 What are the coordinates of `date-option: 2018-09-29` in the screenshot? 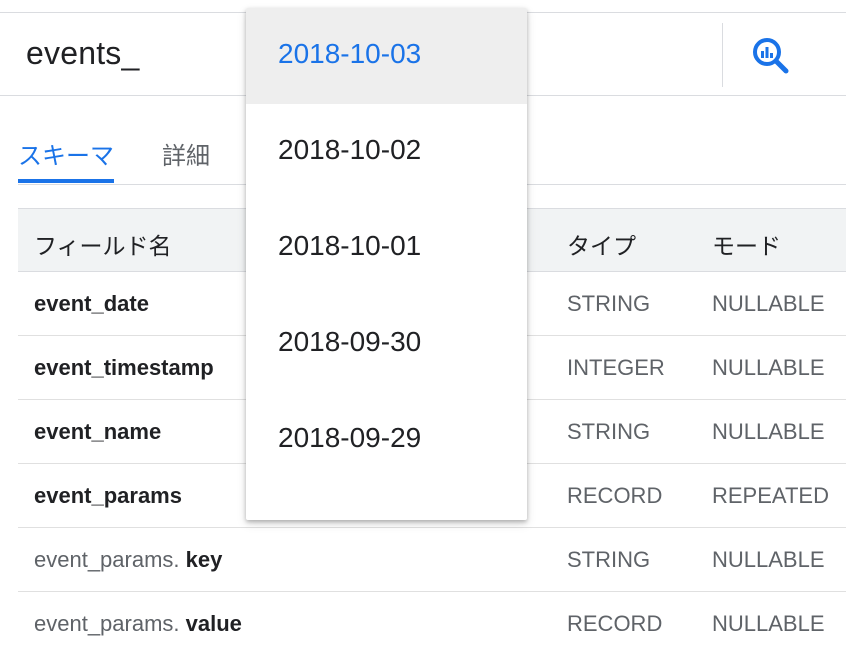 It's located at (386, 440).